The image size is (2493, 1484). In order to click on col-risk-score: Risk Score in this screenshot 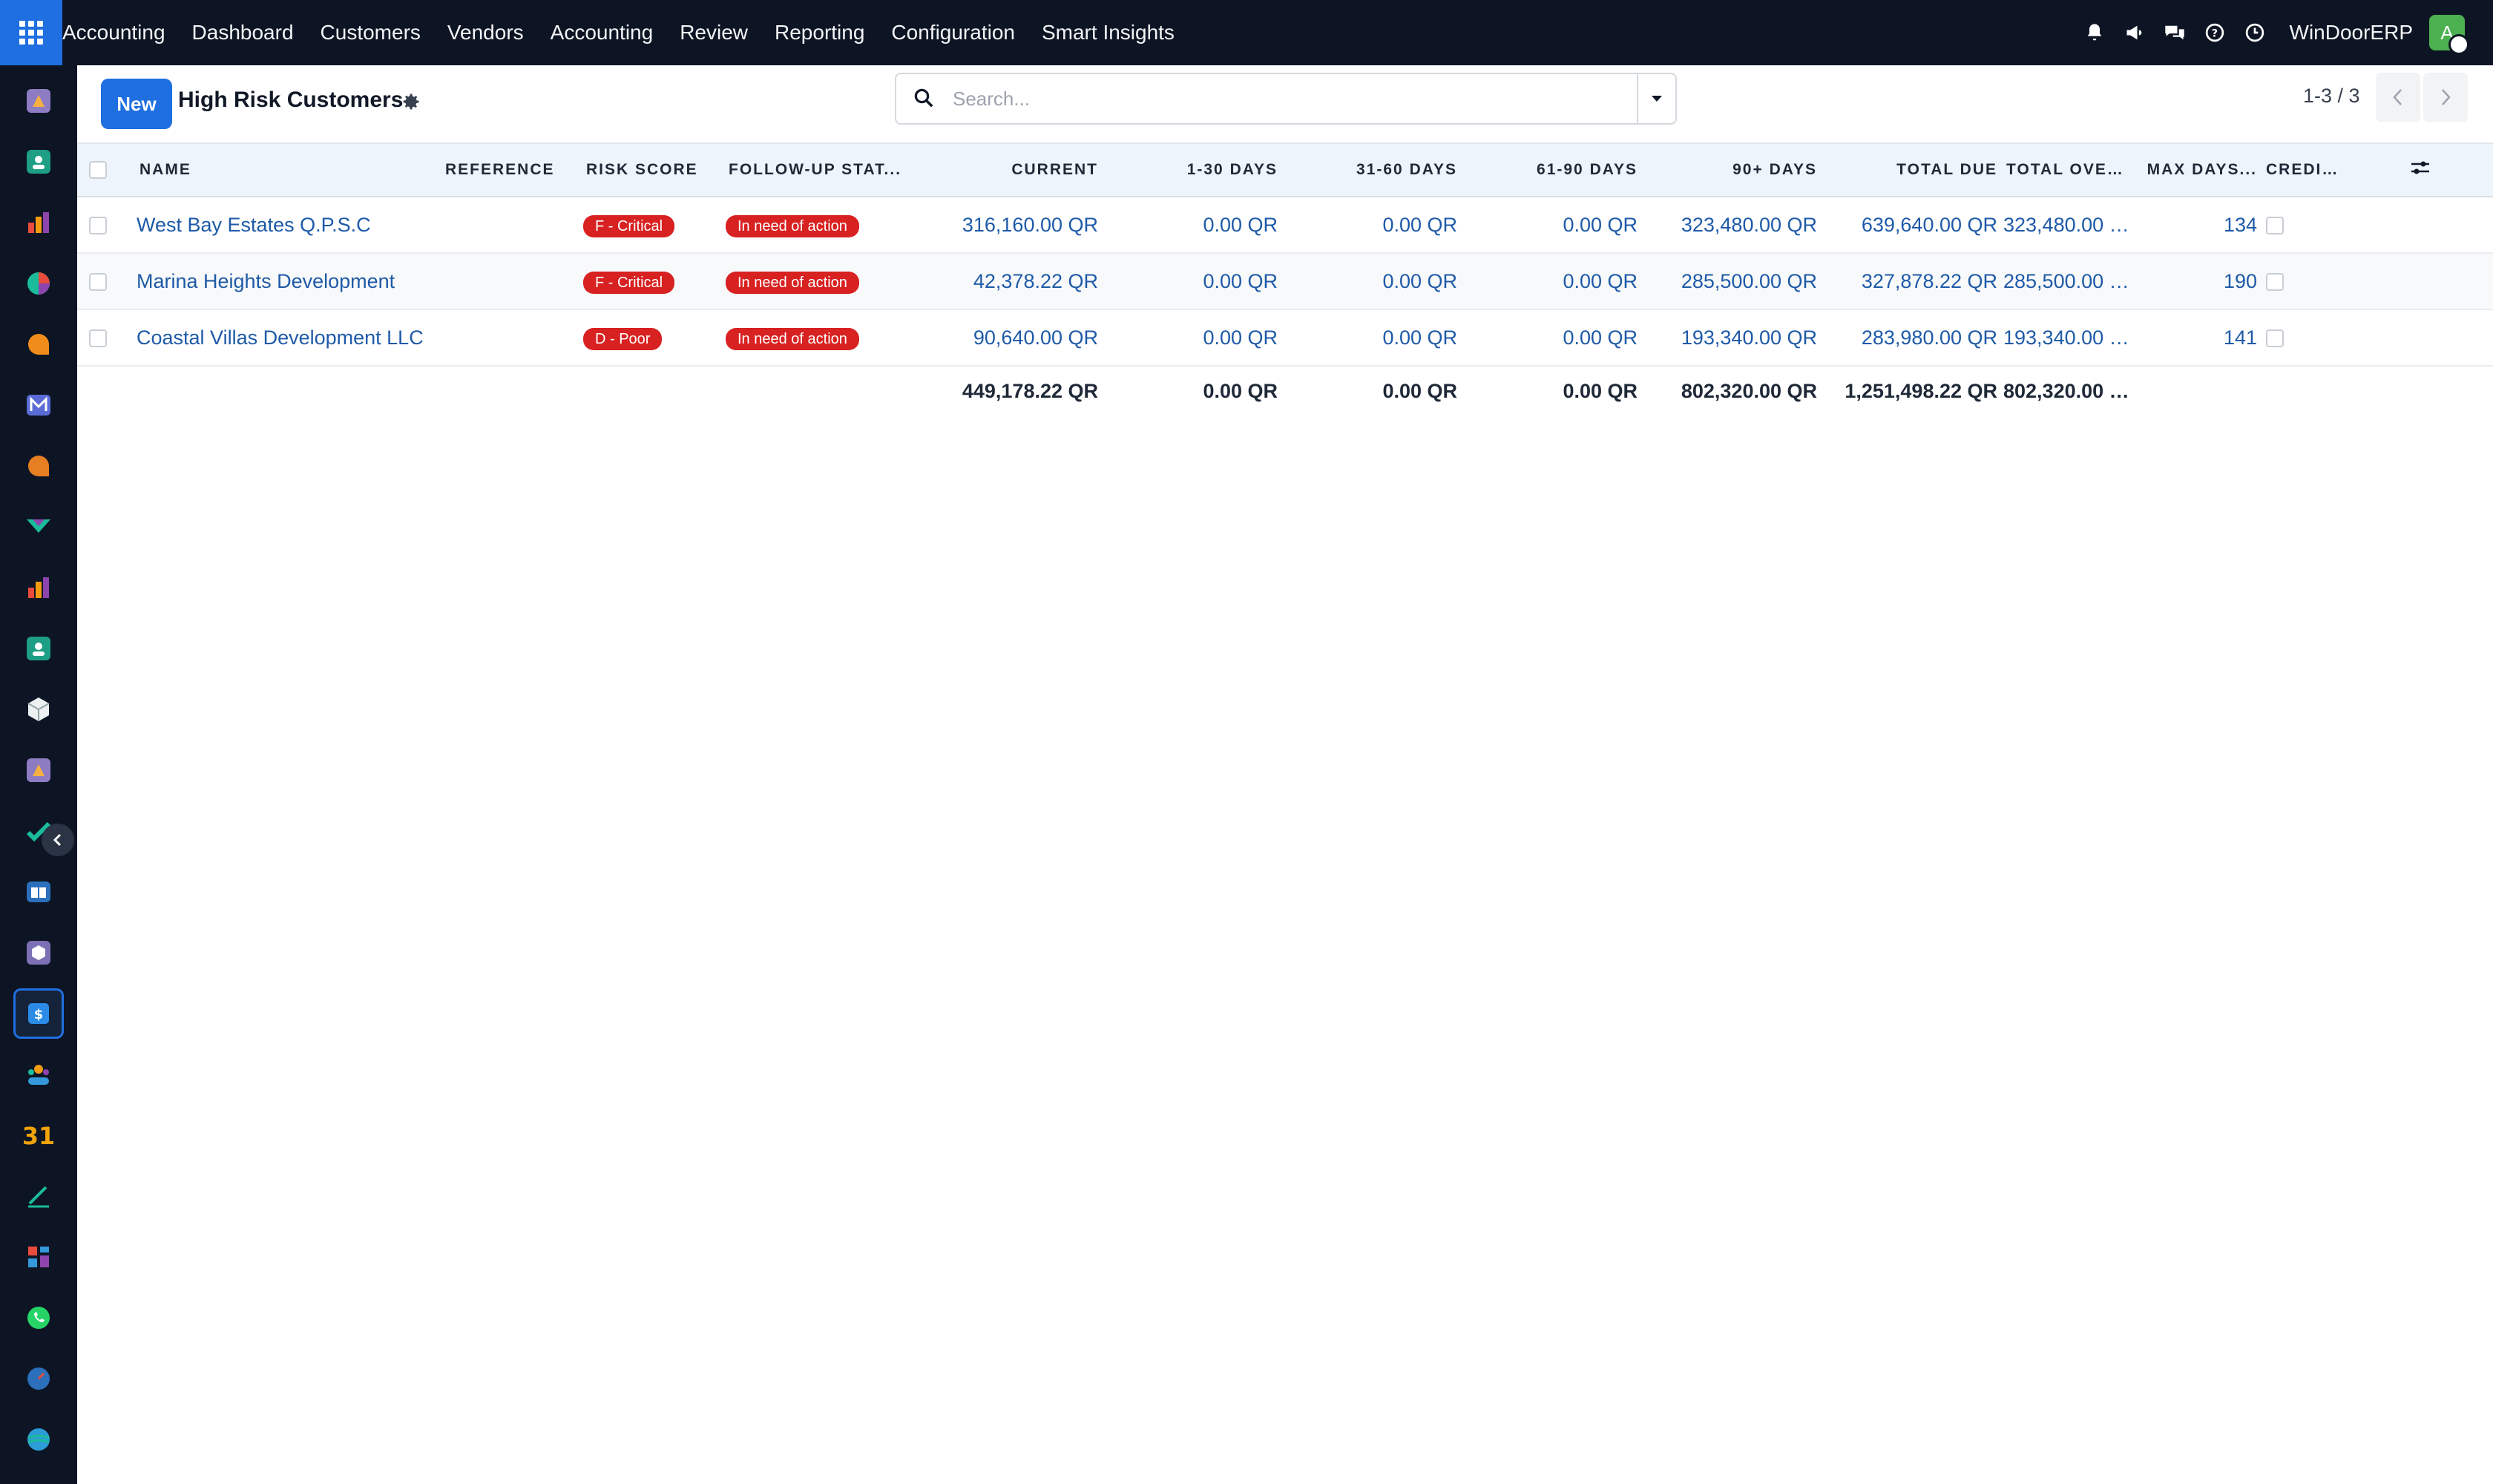, I will do `click(654, 170)`.